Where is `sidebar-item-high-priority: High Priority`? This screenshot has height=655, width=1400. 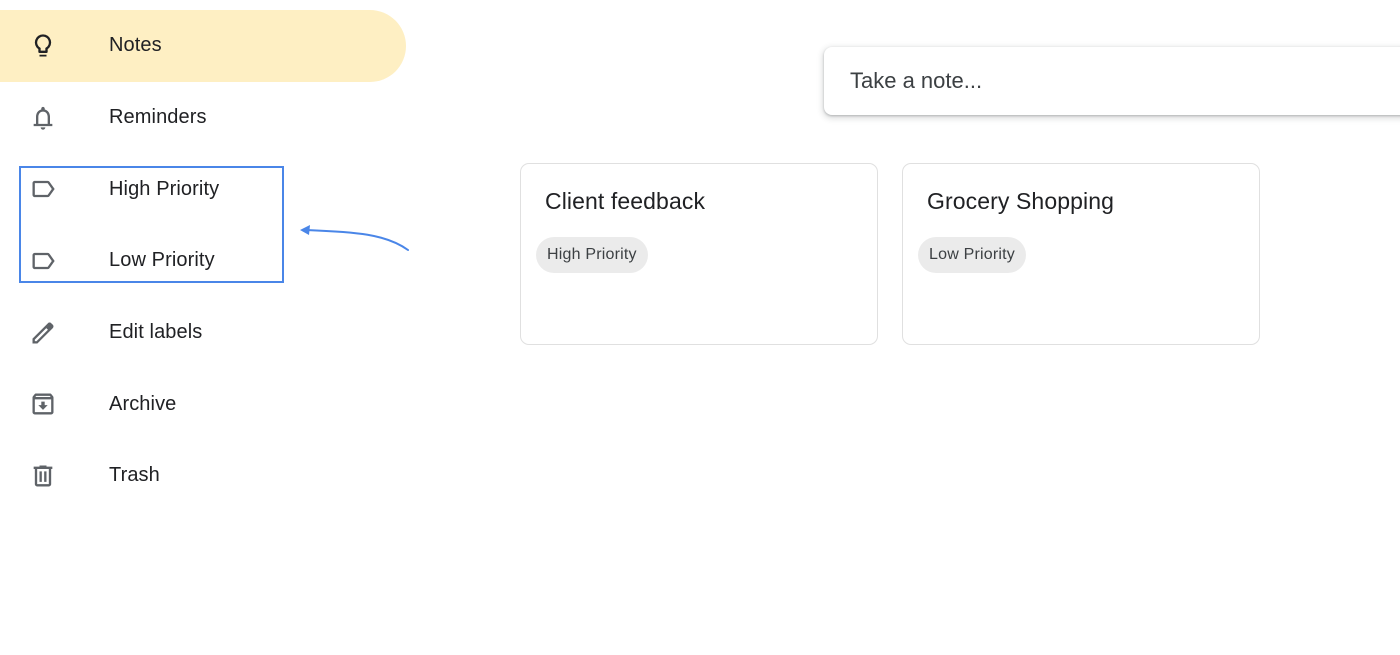 sidebar-item-high-priority: High Priority is located at coordinates (203, 189).